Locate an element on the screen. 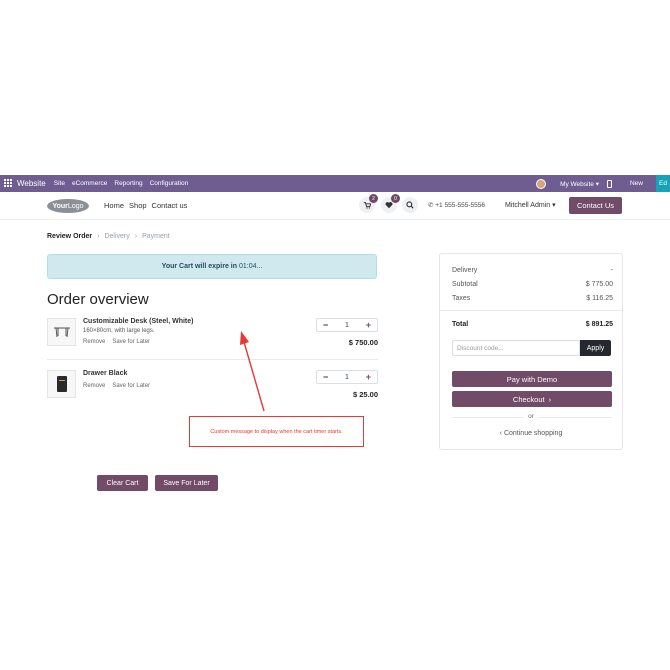 This screenshot has height=670, width=670. pay-with-demo-button: Pay with Demo is located at coordinates (532, 379).